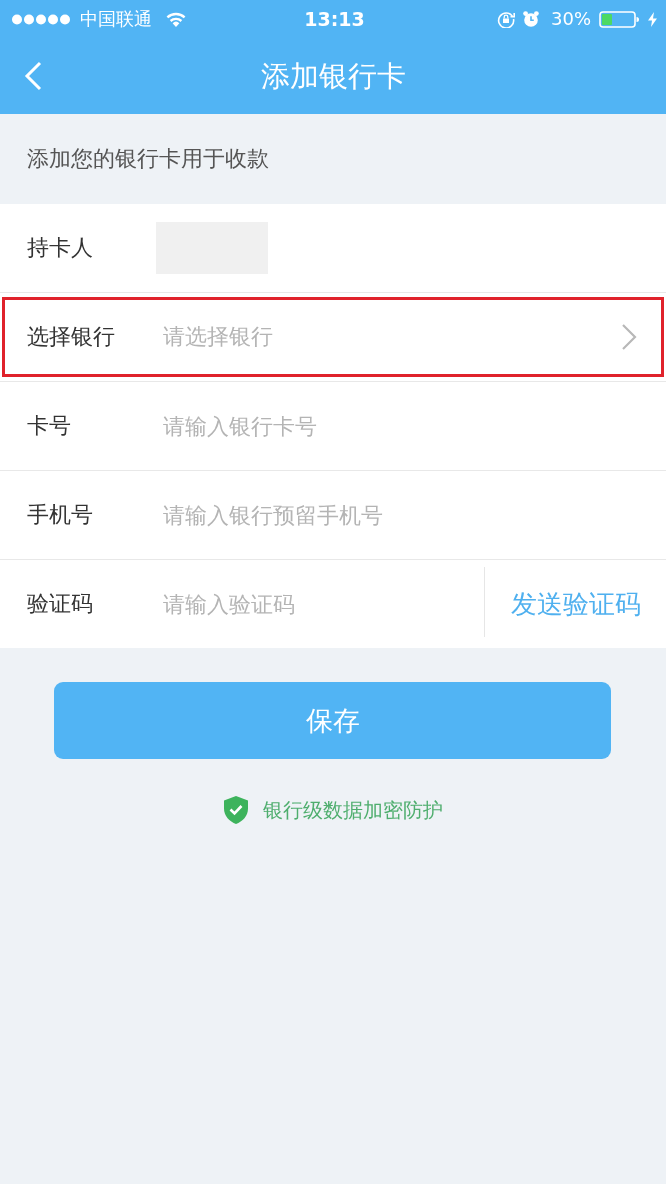  Describe the element at coordinates (353, 810) in the screenshot. I see `security-note: 银行级数据加密防护` at that location.